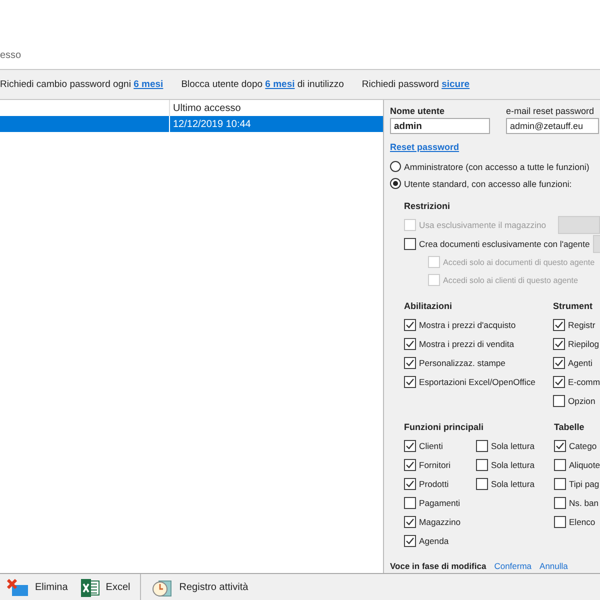 The height and width of the screenshot is (600, 600). Describe the element at coordinates (434, 483) in the screenshot. I see `checkbox-label: Prodotti` at that location.